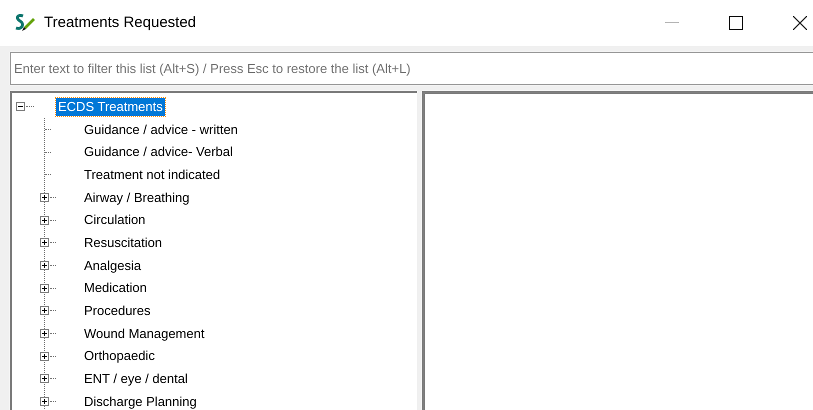 This screenshot has width=813, height=410. I want to click on tree-item: Orthopaedic, so click(119, 356).